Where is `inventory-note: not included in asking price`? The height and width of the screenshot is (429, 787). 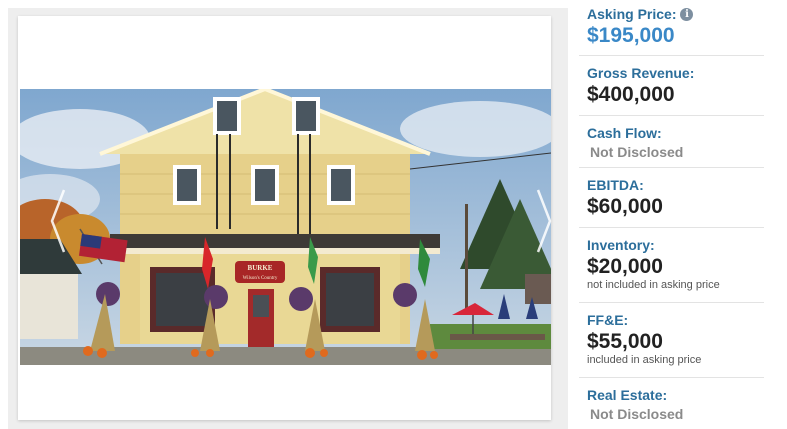 inventory-note: not included in asking price is located at coordinates (653, 285).